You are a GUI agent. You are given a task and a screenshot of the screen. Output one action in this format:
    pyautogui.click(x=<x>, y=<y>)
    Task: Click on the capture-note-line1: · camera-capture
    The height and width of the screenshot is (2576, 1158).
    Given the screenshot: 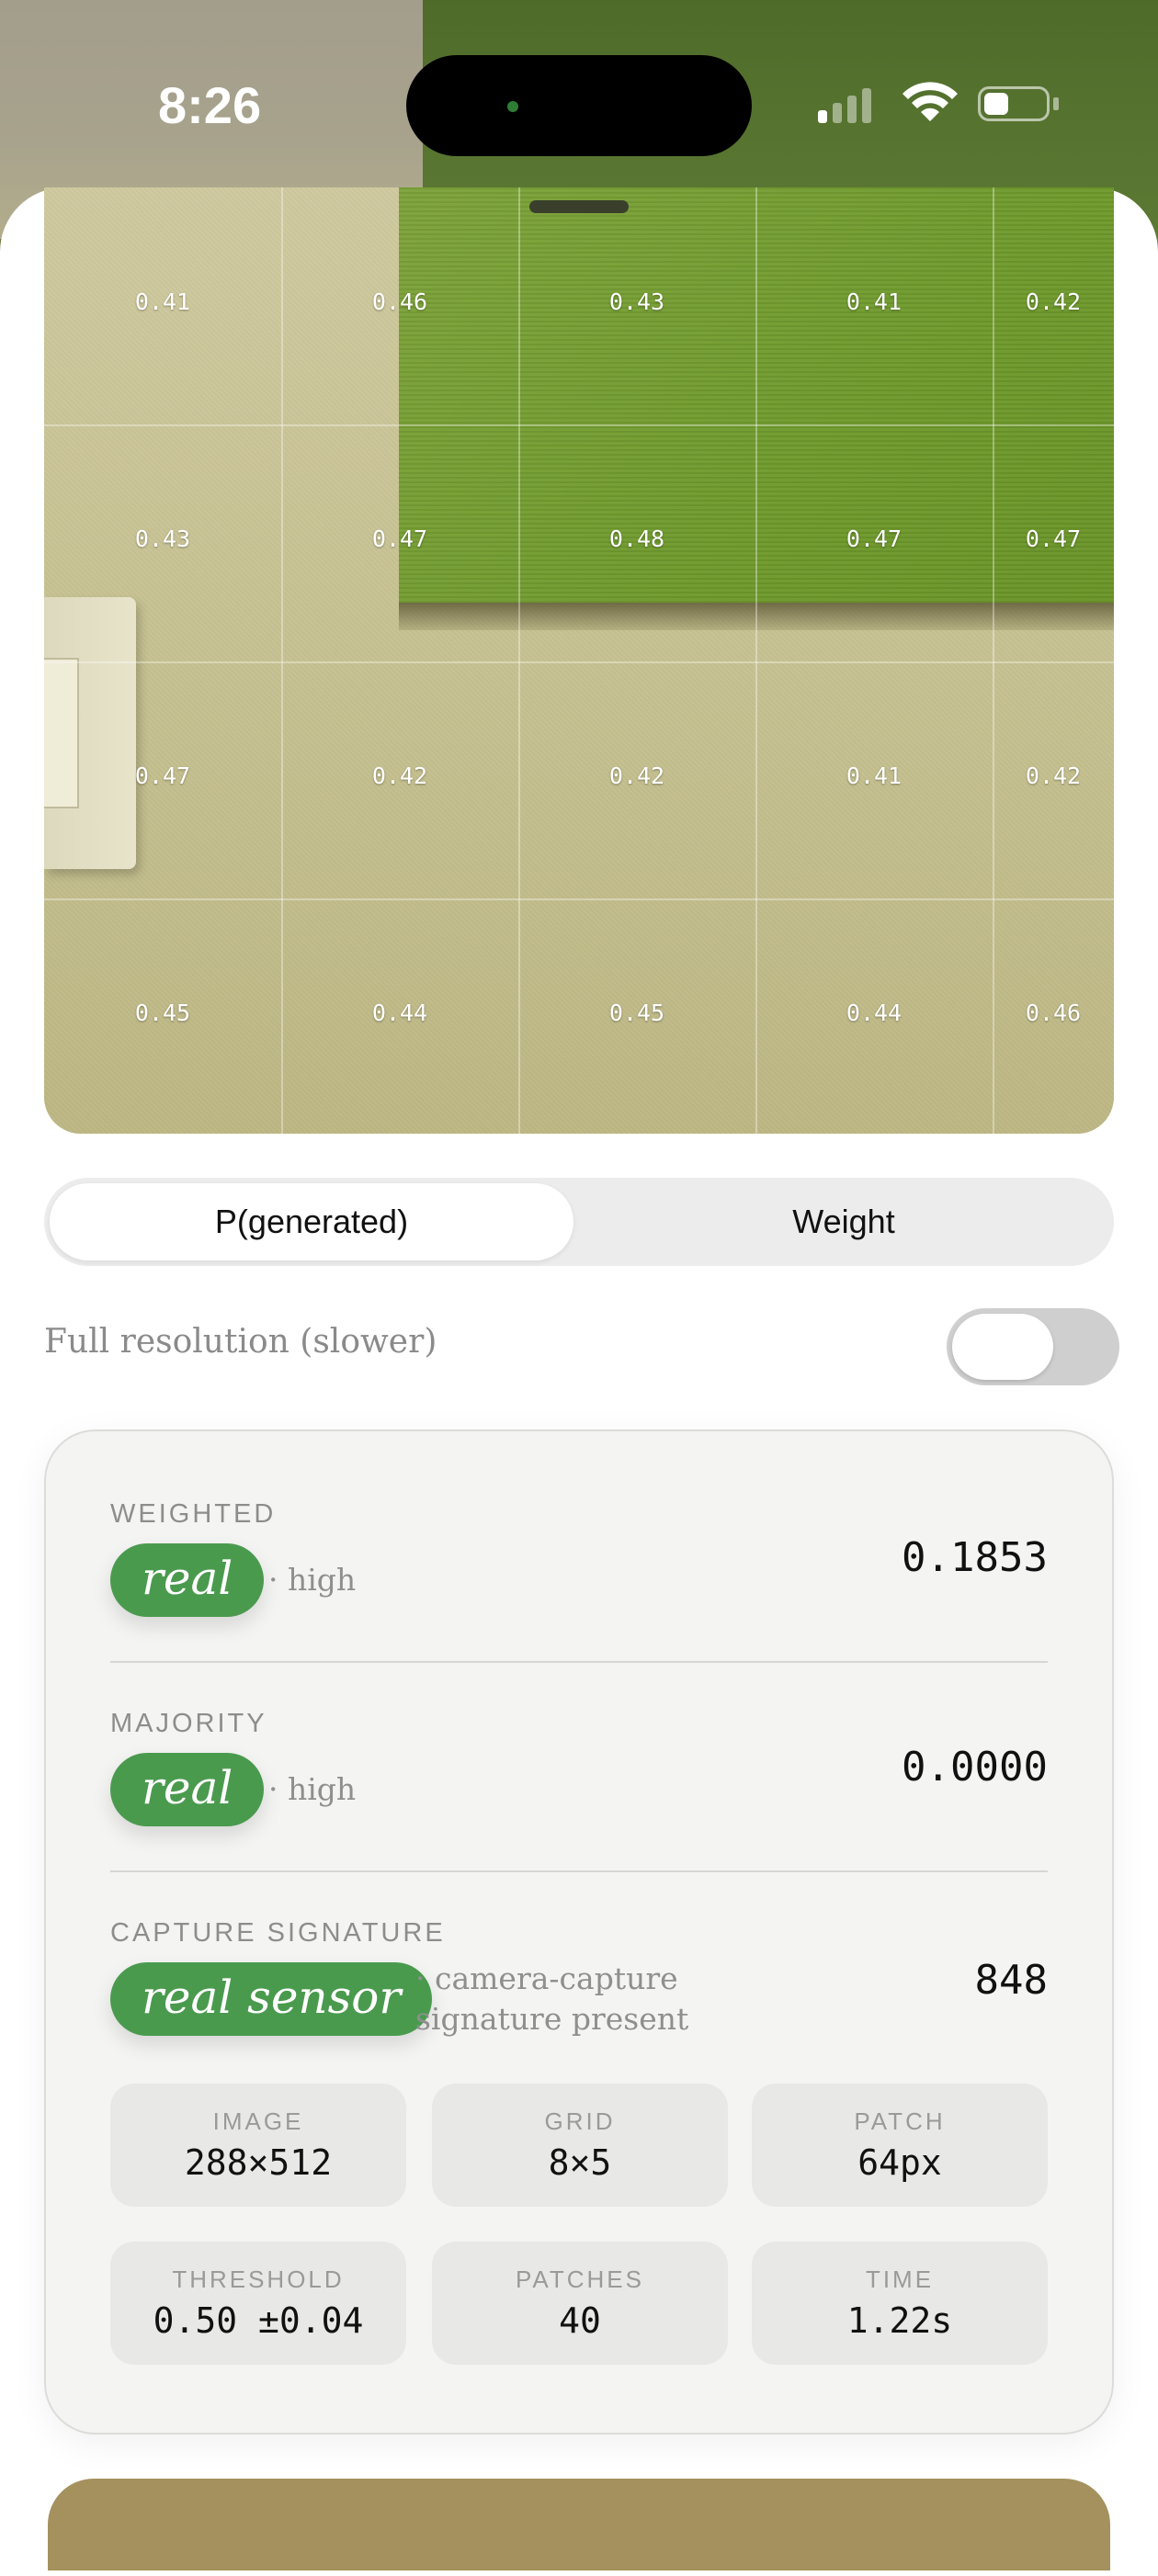 What is the action you would take?
    pyautogui.click(x=546, y=1978)
    